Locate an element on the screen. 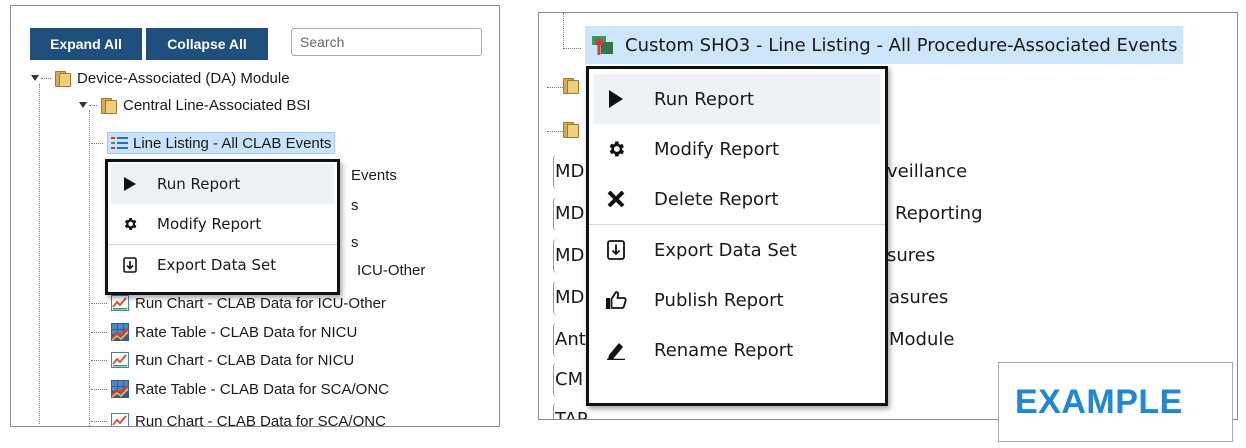 The height and width of the screenshot is (448, 1246). thumbs-up-icon is located at coordinates (616, 300).